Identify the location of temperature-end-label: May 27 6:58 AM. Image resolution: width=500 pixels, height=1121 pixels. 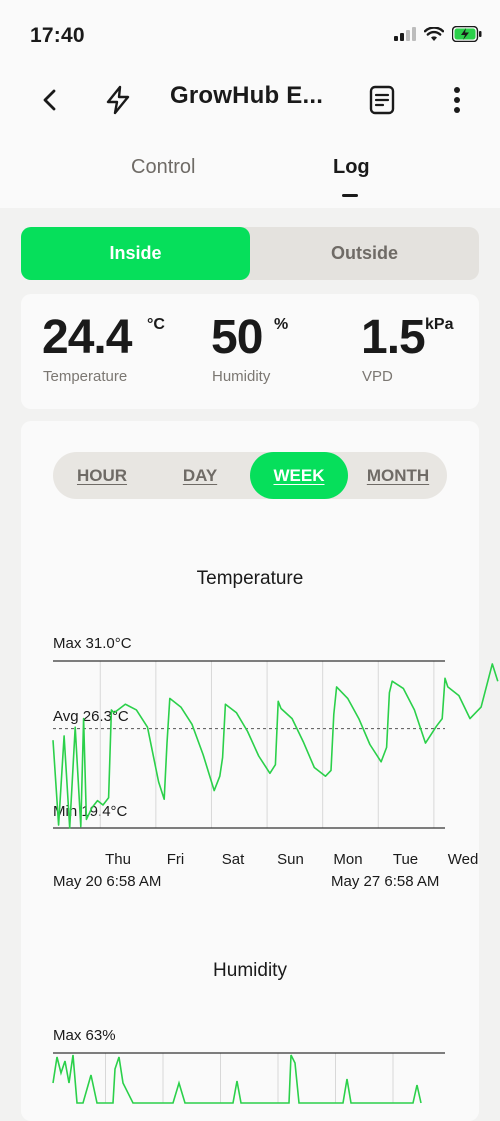
(385, 881).